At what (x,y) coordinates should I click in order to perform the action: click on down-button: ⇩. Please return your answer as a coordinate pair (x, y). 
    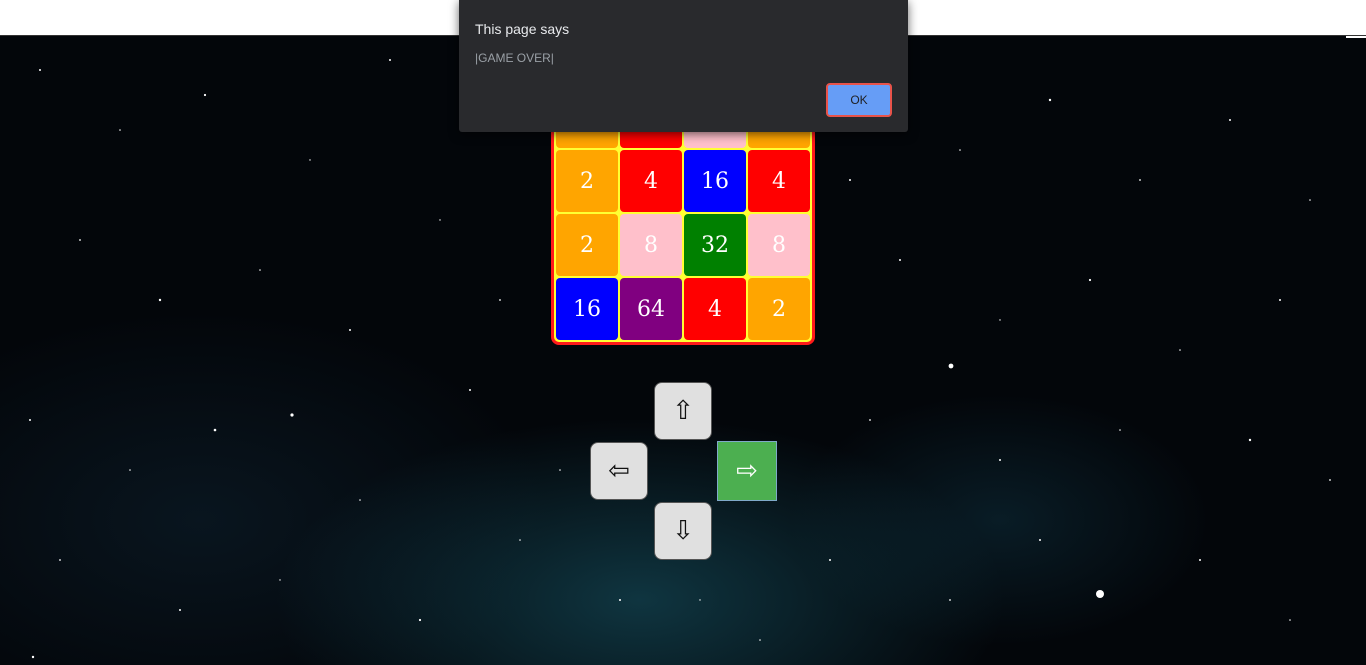
    Looking at the image, I should click on (683, 531).